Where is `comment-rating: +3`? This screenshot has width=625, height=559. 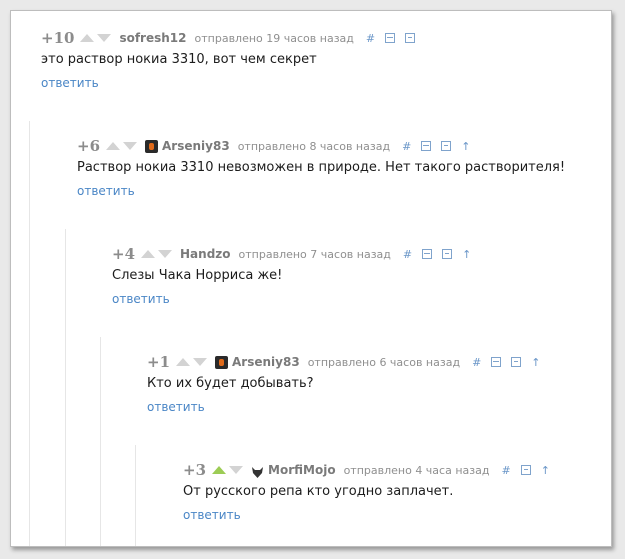 comment-rating: +3 is located at coordinates (195, 470).